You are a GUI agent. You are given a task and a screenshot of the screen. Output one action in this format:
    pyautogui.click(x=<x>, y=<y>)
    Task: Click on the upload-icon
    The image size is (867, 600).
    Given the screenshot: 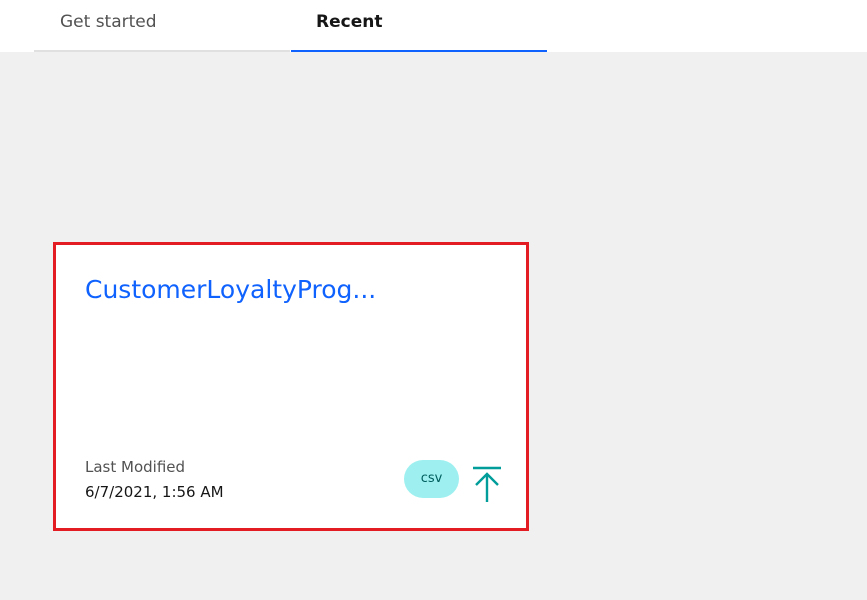 What is the action you would take?
    pyautogui.click(x=487, y=484)
    